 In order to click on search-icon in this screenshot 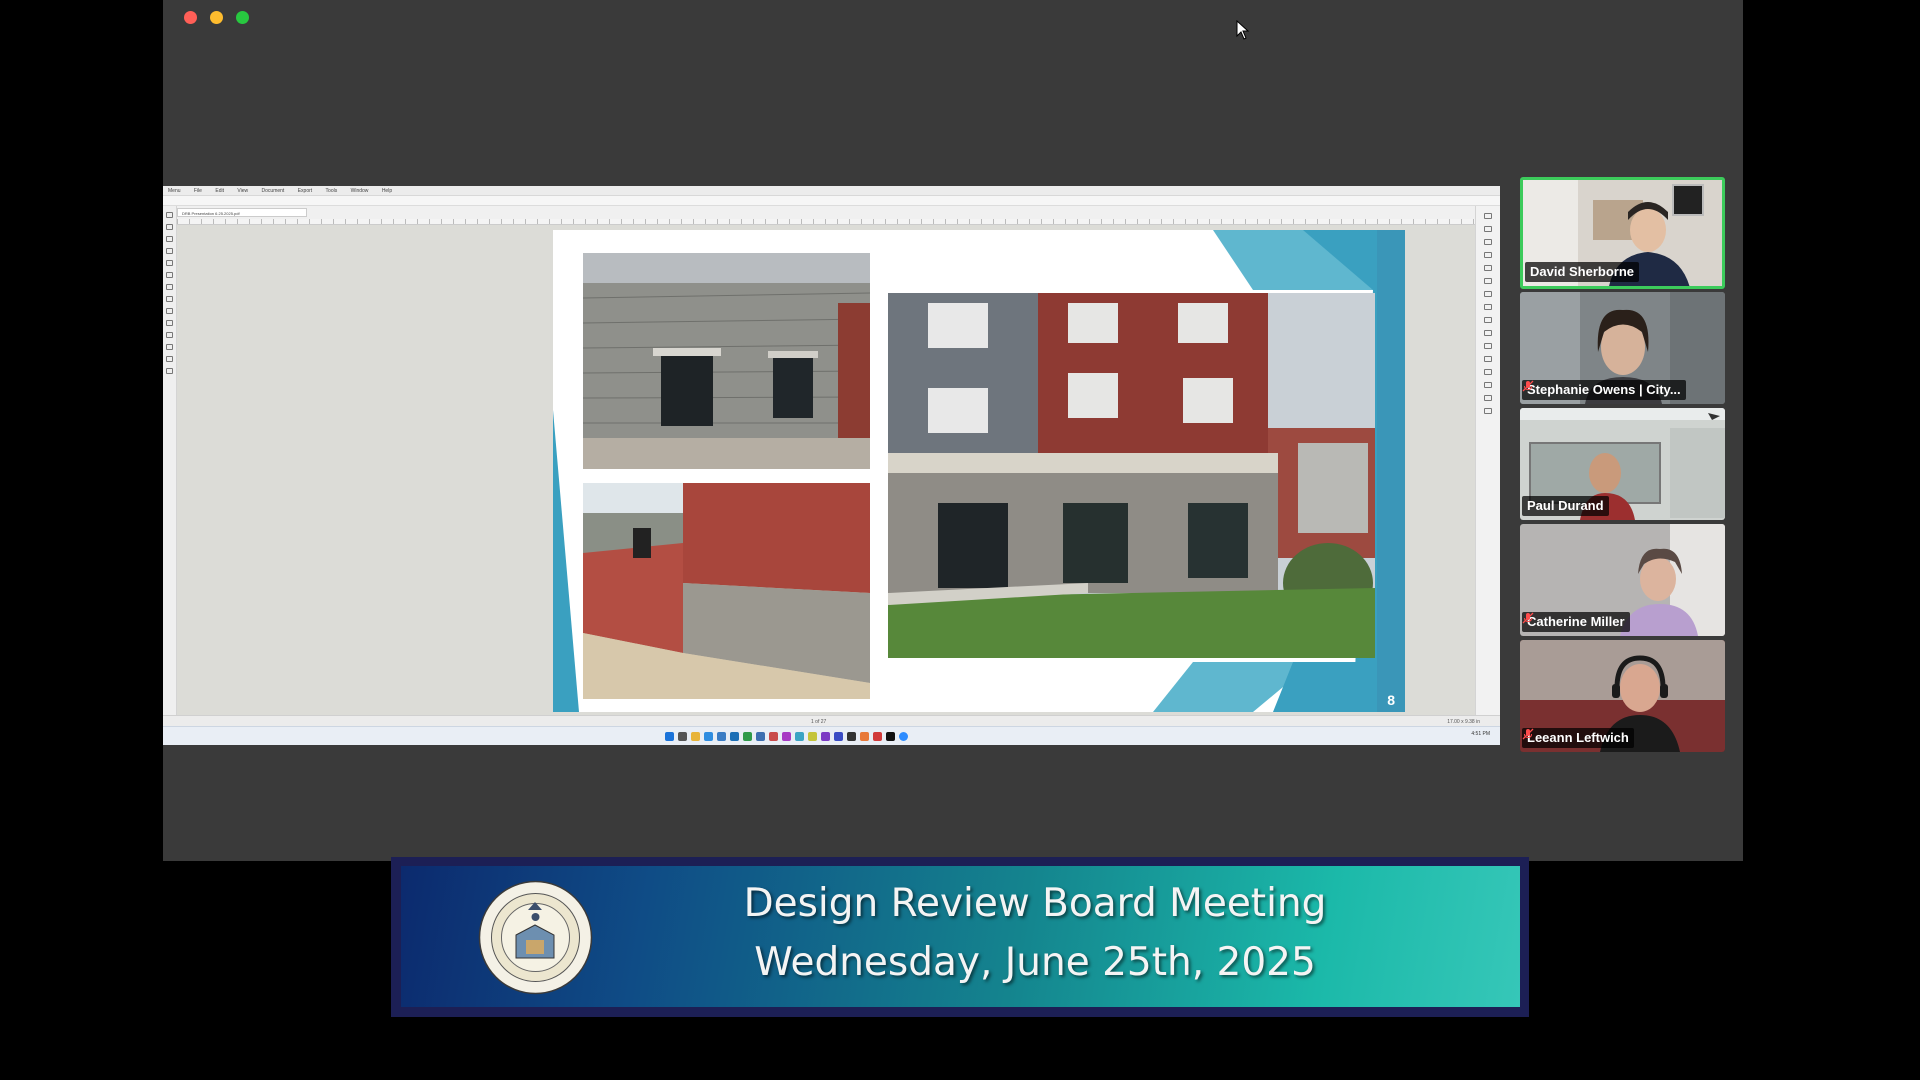, I will do `click(682, 736)`.